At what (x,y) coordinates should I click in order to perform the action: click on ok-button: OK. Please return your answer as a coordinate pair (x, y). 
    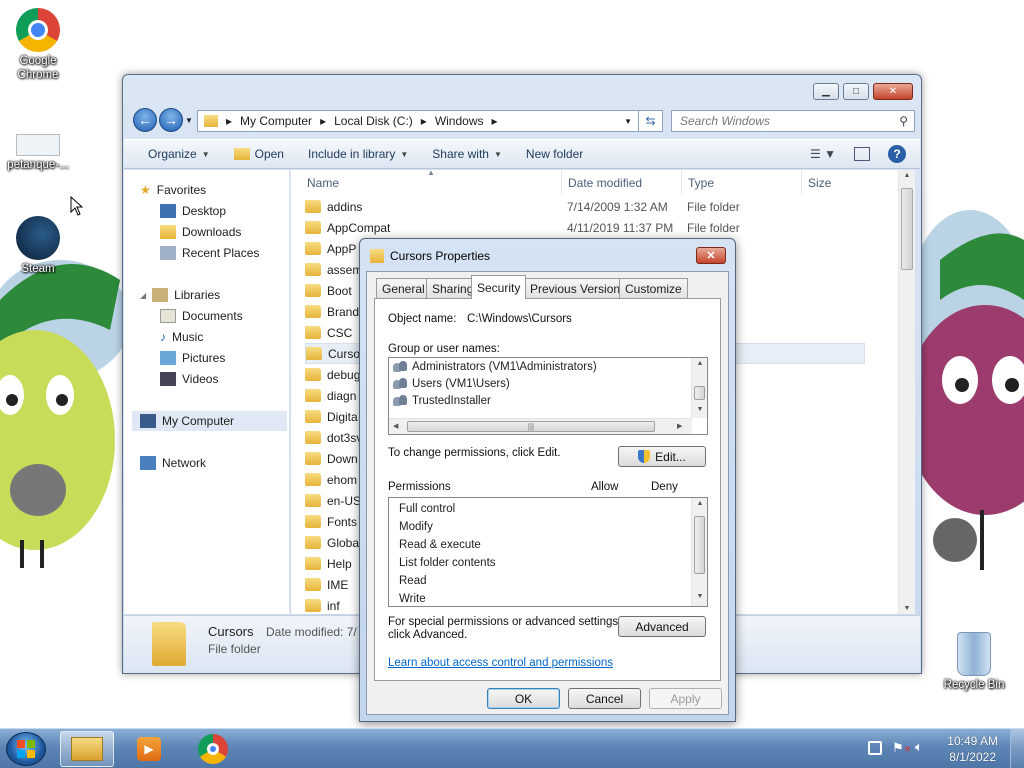
    Looking at the image, I should click on (523, 698).